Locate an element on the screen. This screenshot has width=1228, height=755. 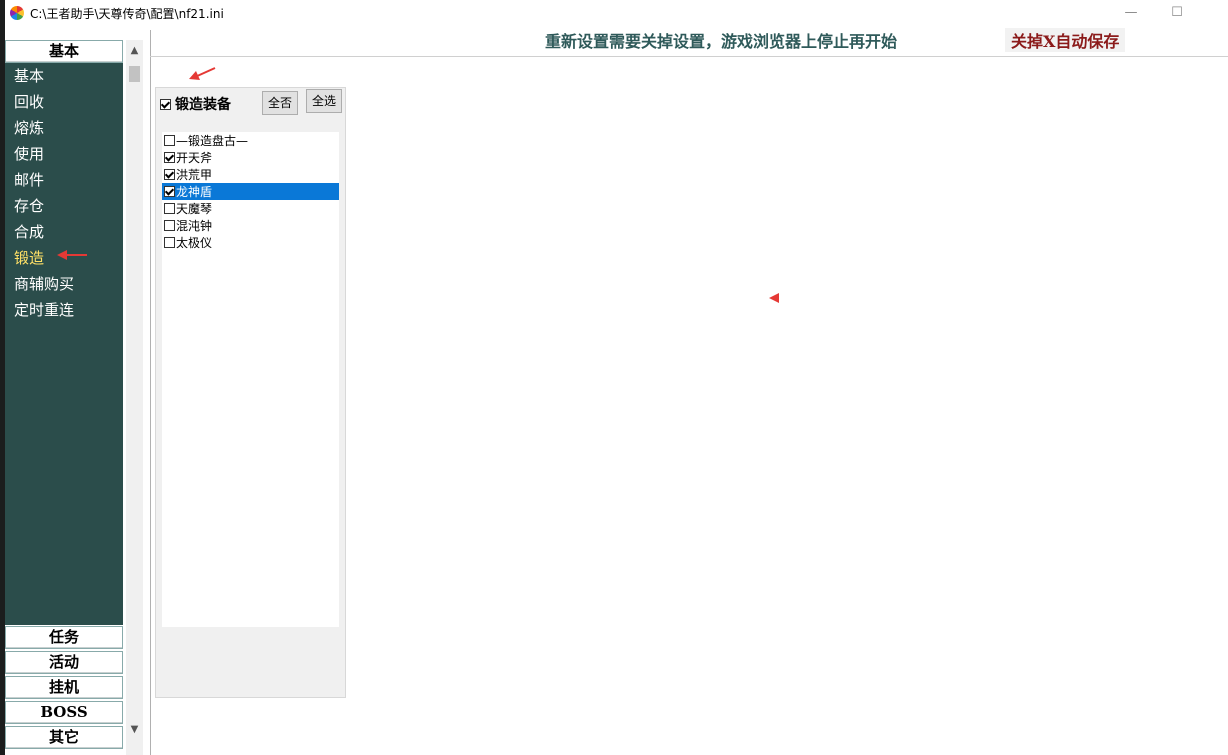
scroll-up-icon: ▲ is located at coordinates (134, 50).